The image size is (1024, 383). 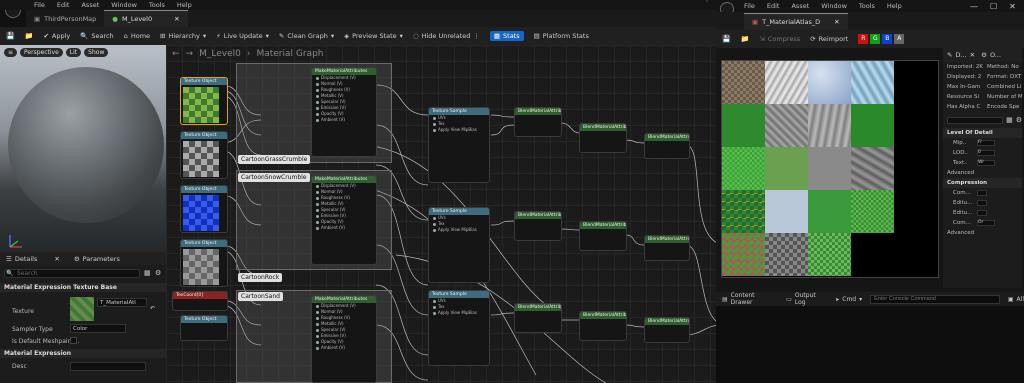 What do you see at coordinates (899, 39) in the screenshot?
I see `channel-a-toggle: A` at bounding box center [899, 39].